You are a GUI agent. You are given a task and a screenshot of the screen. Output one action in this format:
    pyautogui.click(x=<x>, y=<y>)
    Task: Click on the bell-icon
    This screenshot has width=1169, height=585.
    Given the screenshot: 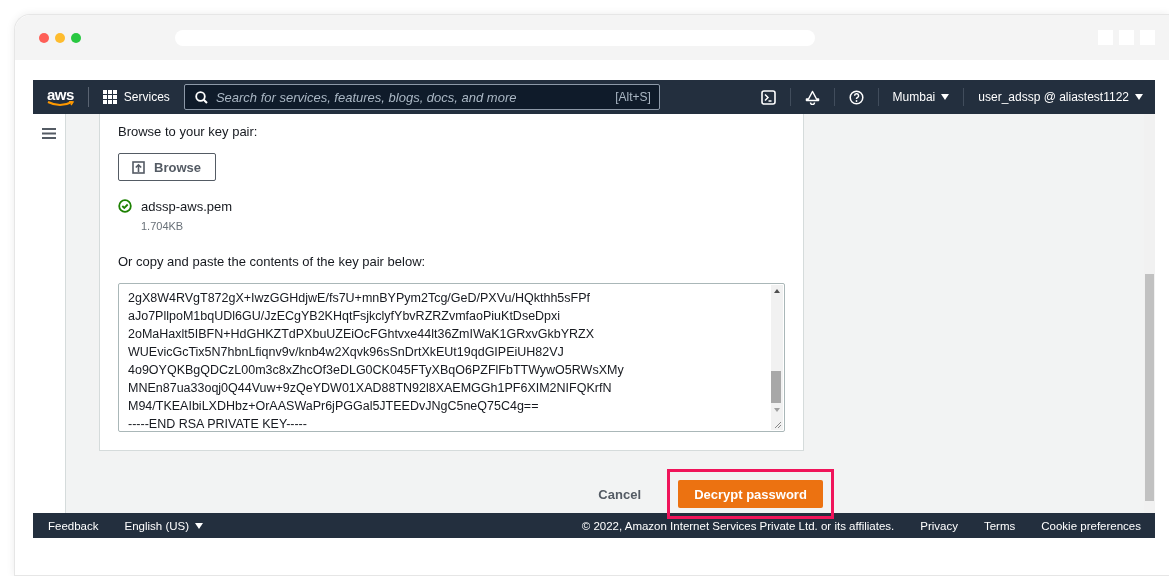 What is the action you would take?
    pyautogui.click(x=812, y=97)
    